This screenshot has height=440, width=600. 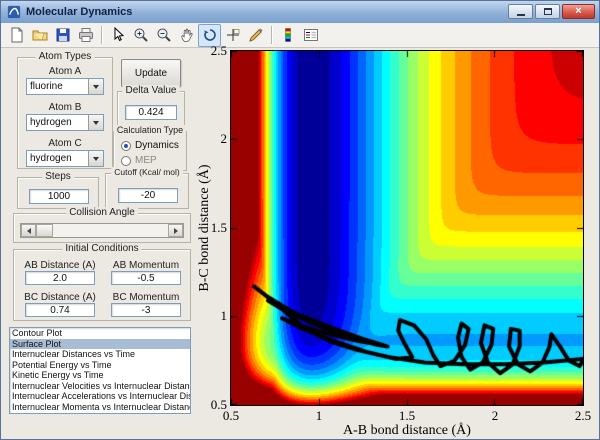 I want to click on calculation-type-title: Calculation Type, so click(x=150, y=130).